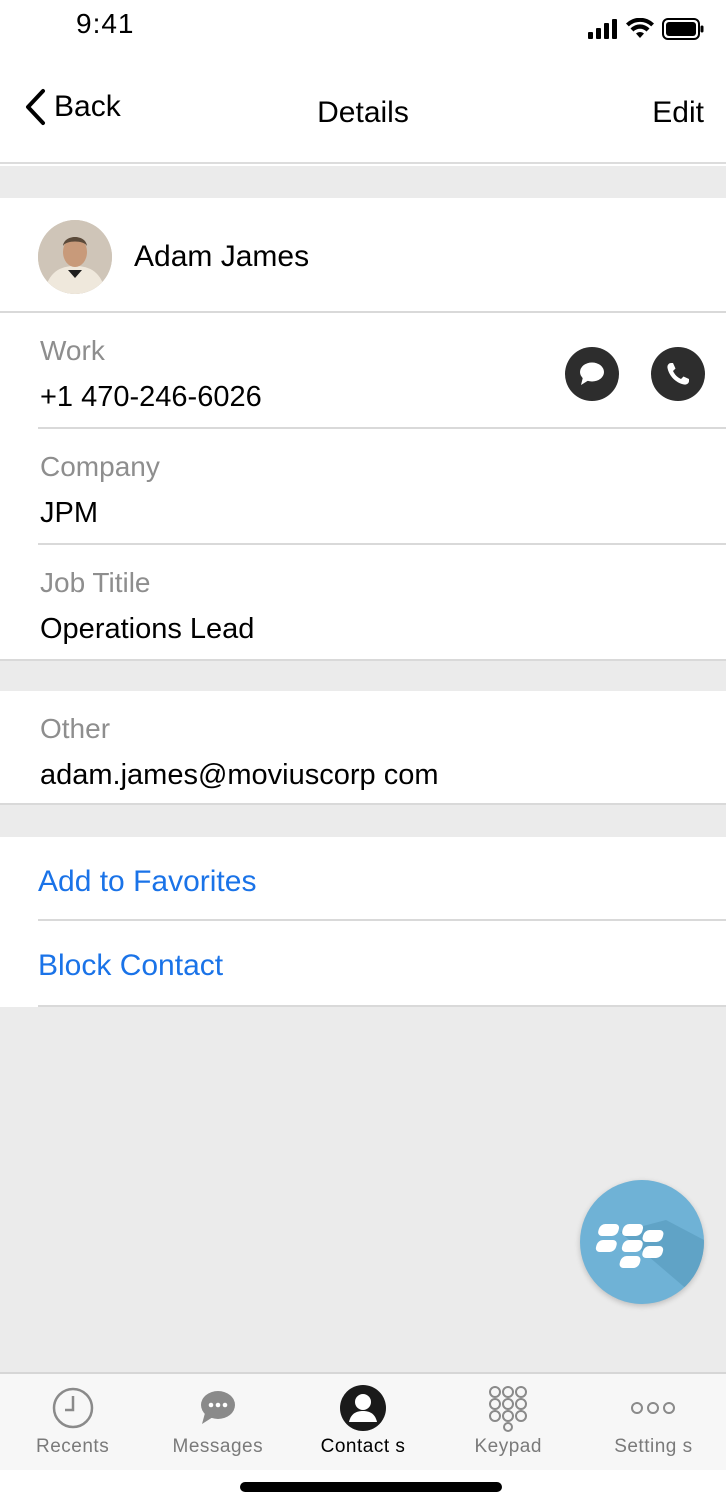 Image resolution: width=726 pixels, height=1503 pixels. What do you see at coordinates (653, 1446) in the screenshot?
I see `tab-label: Setting s` at bounding box center [653, 1446].